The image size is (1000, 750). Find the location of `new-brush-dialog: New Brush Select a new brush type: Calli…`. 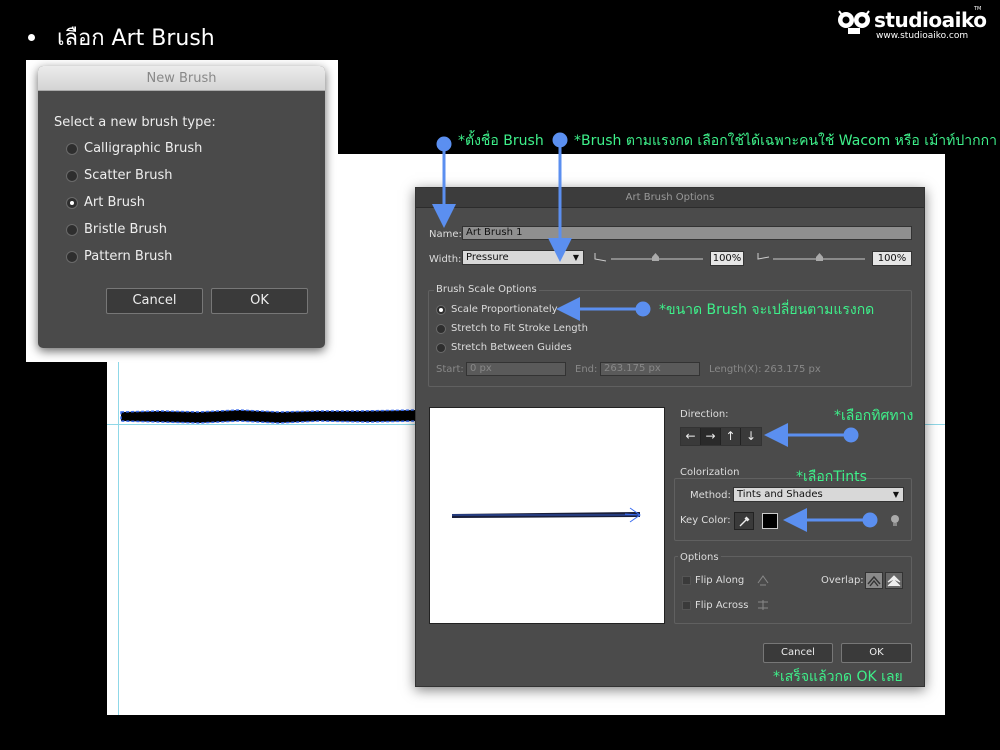

new-brush-dialog: New Brush Select a new brush type: Calli… is located at coordinates (181, 207).